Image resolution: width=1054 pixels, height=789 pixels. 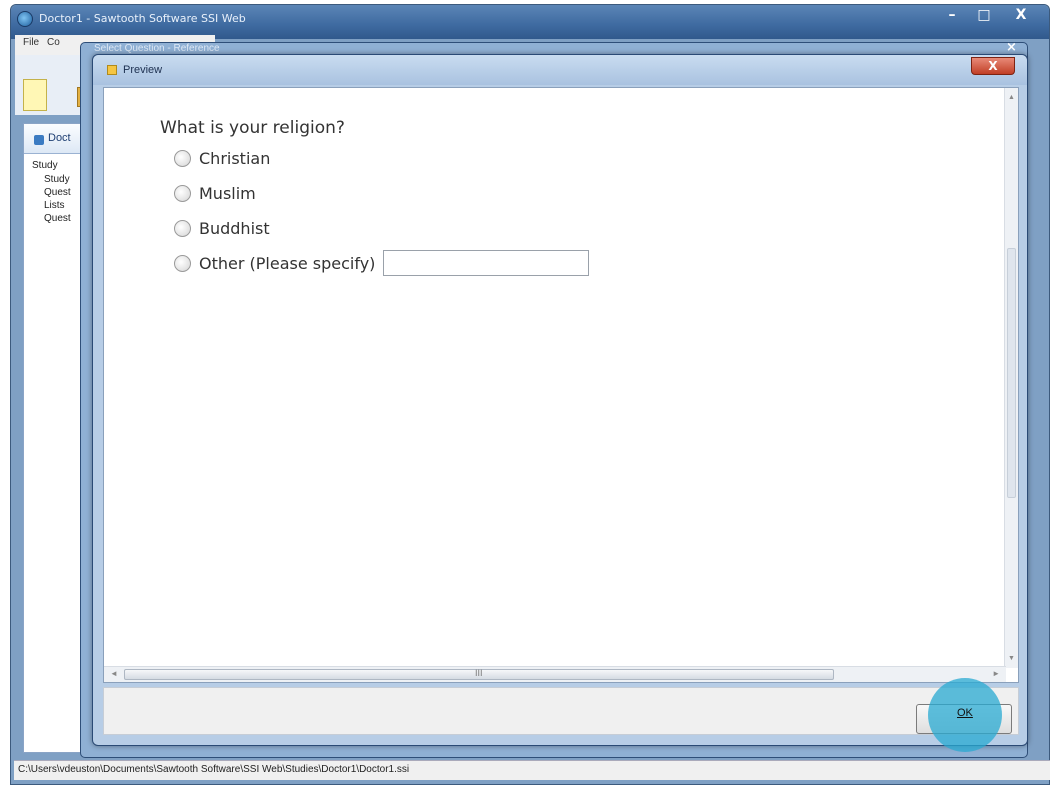 What do you see at coordinates (227, 193) in the screenshot?
I see `option-label: Muslim` at bounding box center [227, 193].